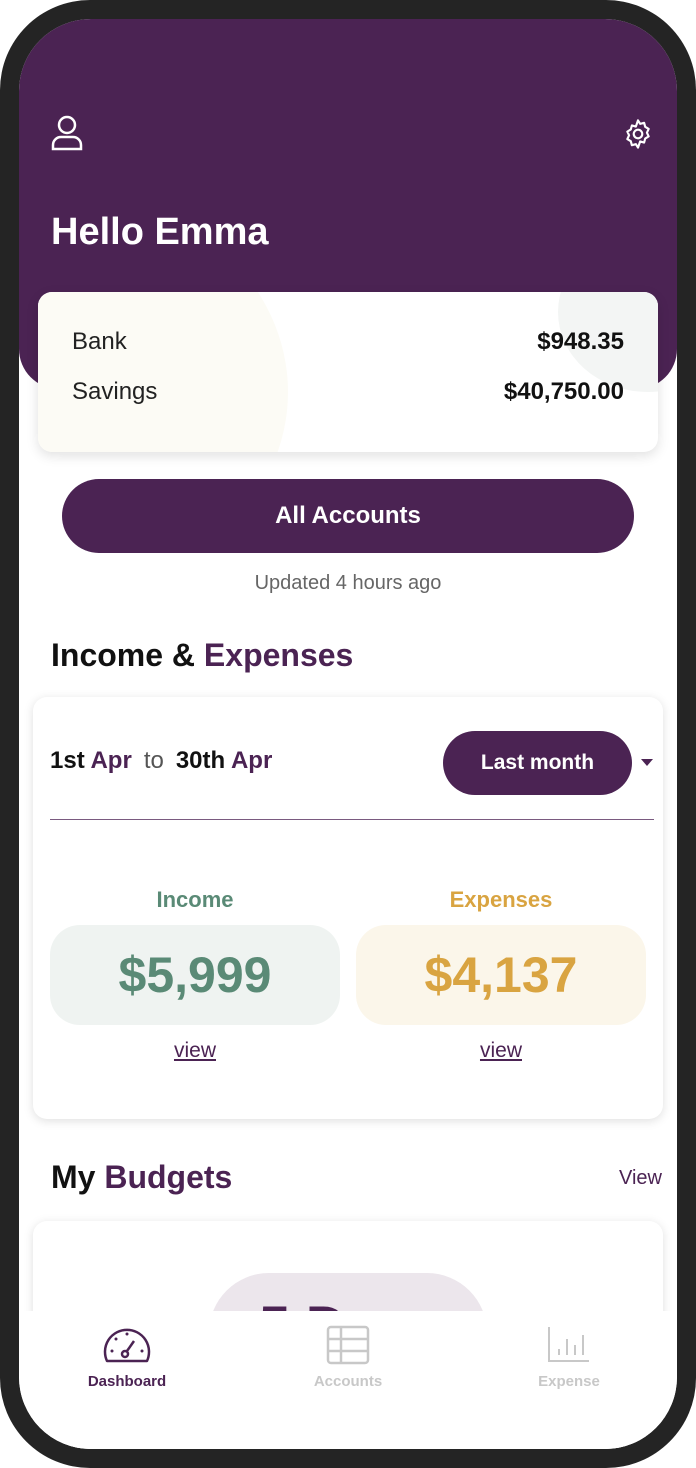  I want to click on dashboard-gauge-icon, so click(127, 1345).